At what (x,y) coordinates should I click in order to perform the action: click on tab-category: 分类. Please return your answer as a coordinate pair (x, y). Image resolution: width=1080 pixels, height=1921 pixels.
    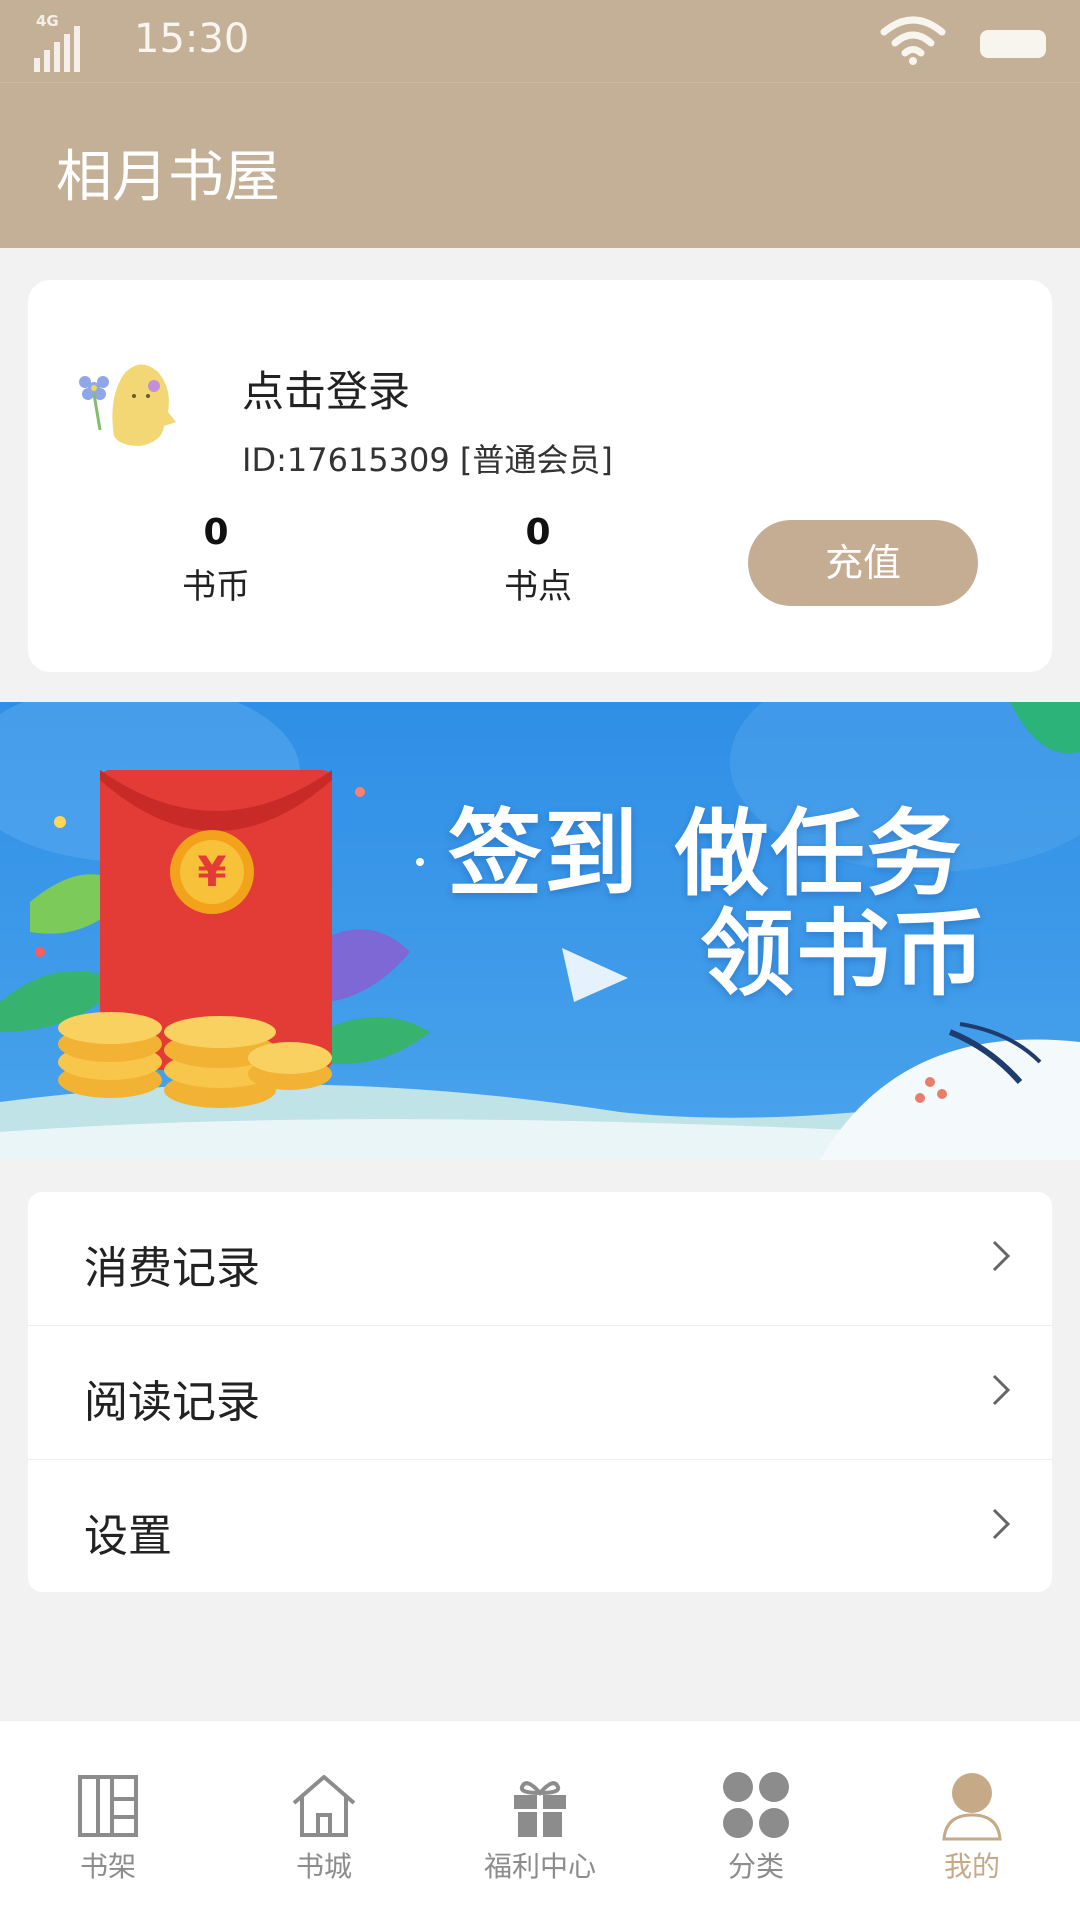
    Looking at the image, I should click on (756, 1821).